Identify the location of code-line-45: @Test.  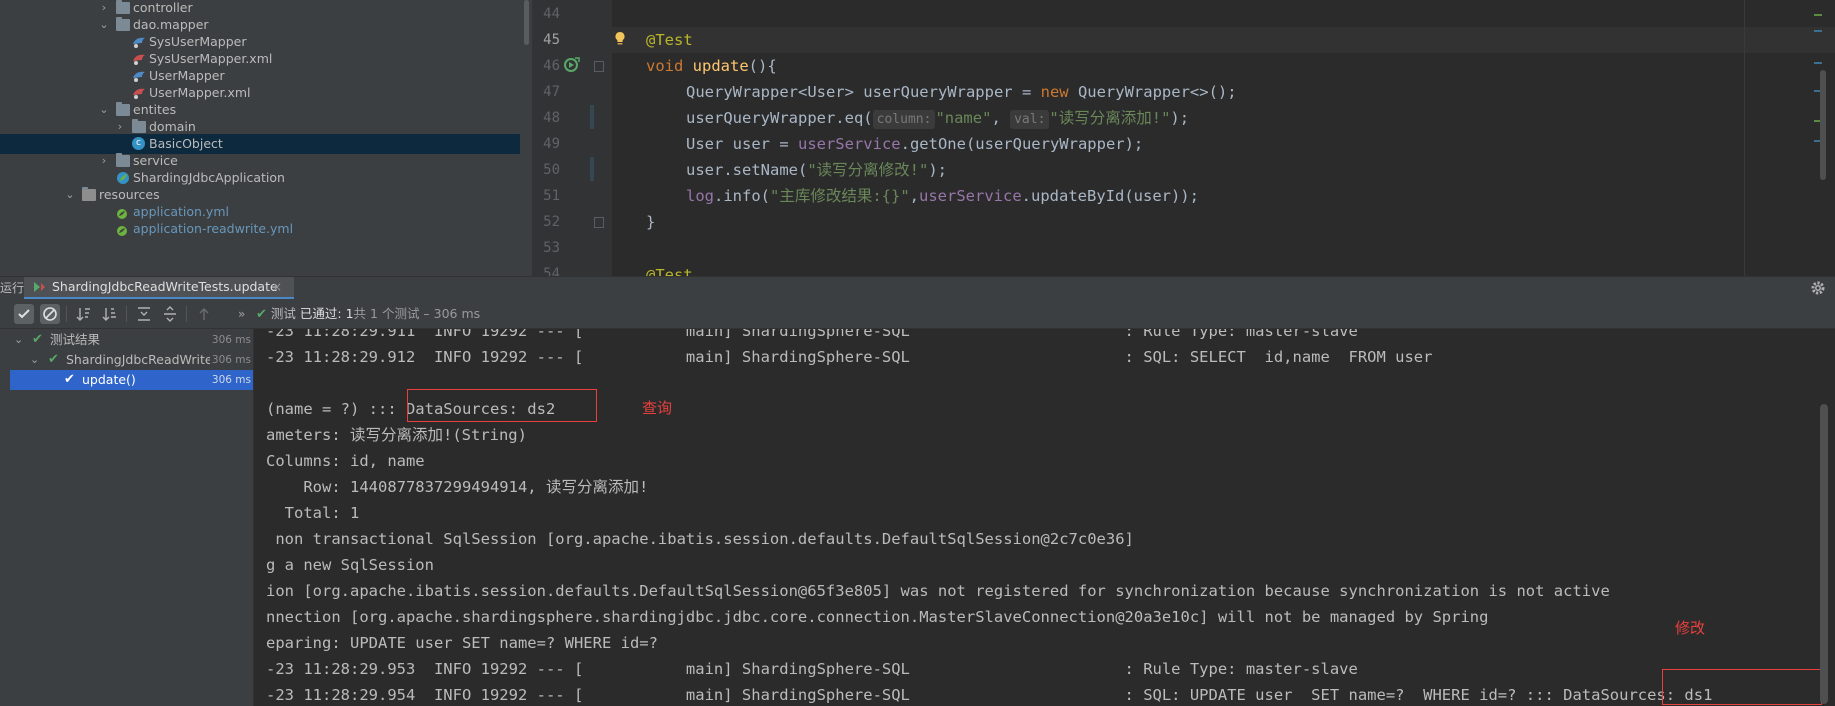
(669, 40).